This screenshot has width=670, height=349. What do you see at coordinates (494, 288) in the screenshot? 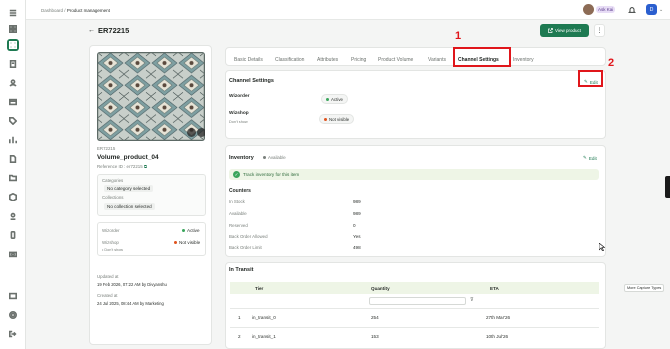
I see `column-header-eta: ETA` at bounding box center [494, 288].